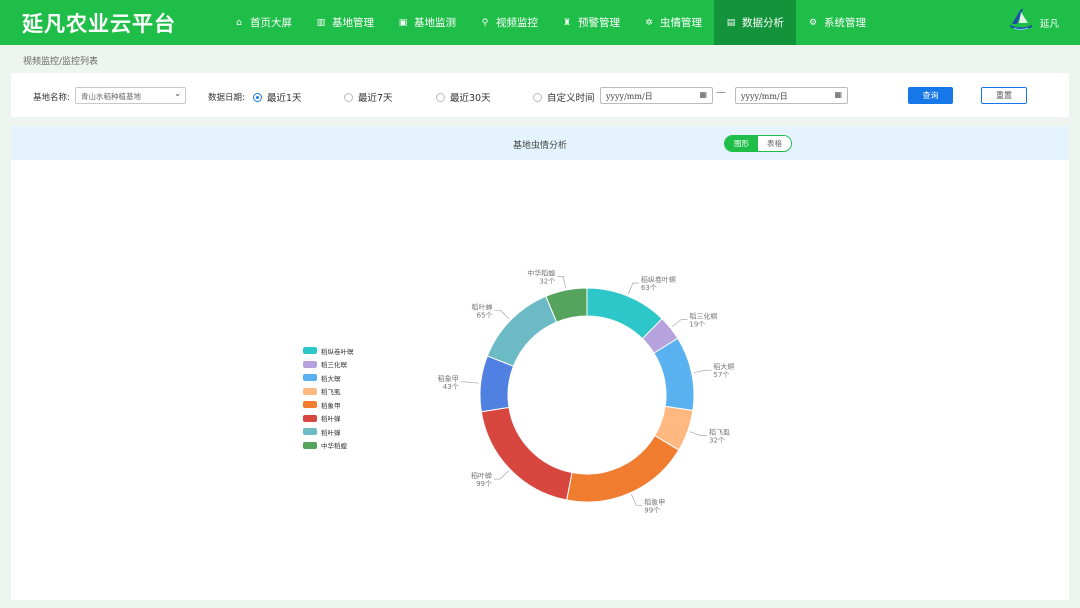 This screenshot has width=1080, height=608. Describe the element at coordinates (721, 375) in the screenshot. I see `slice-value-label: 57个` at that location.